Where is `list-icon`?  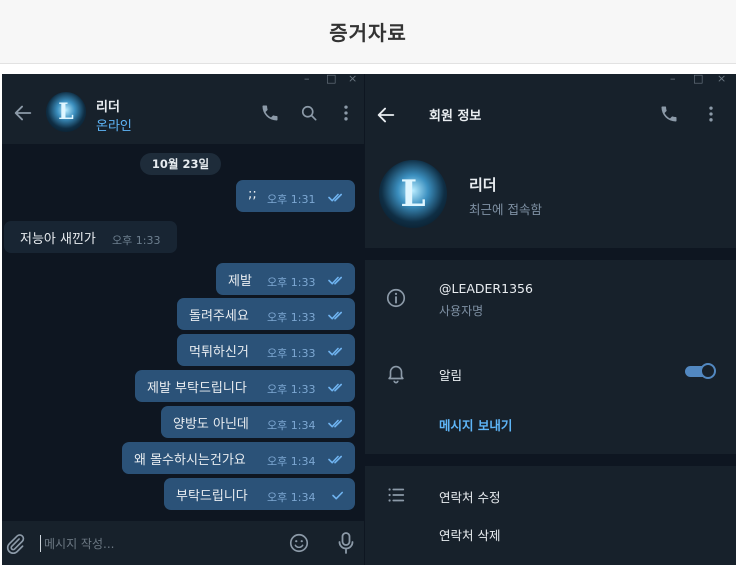 list-icon is located at coordinates (396, 495).